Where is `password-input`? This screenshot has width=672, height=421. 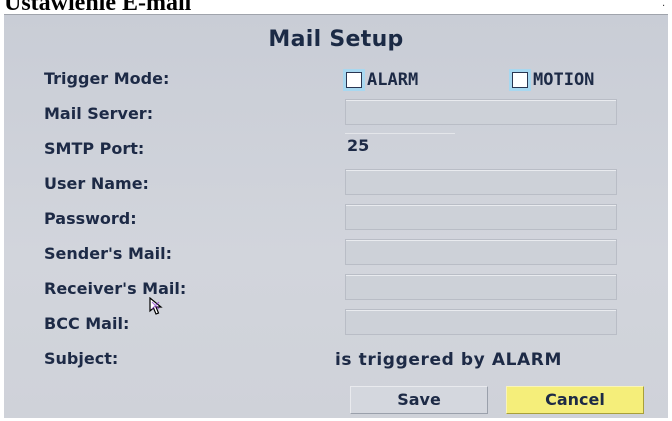 password-input is located at coordinates (481, 217).